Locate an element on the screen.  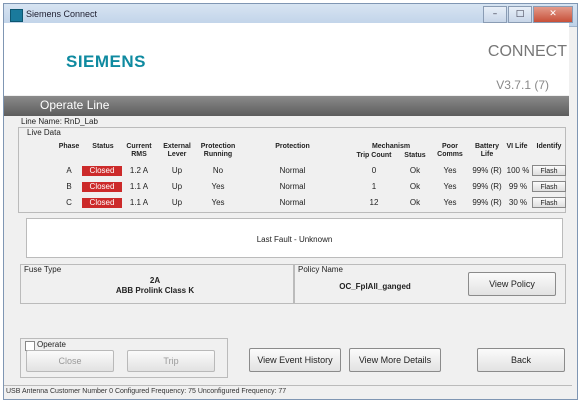
row-c-prot-running: Yes is located at coordinates (218, 202).